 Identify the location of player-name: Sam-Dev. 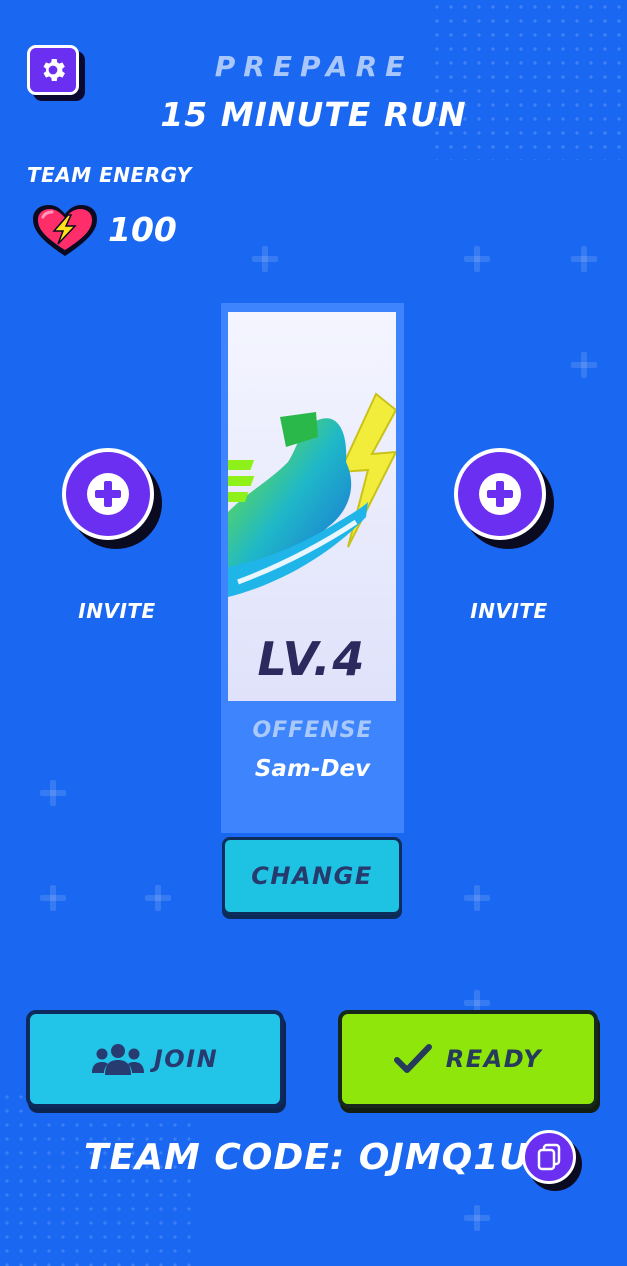
(312, 769).